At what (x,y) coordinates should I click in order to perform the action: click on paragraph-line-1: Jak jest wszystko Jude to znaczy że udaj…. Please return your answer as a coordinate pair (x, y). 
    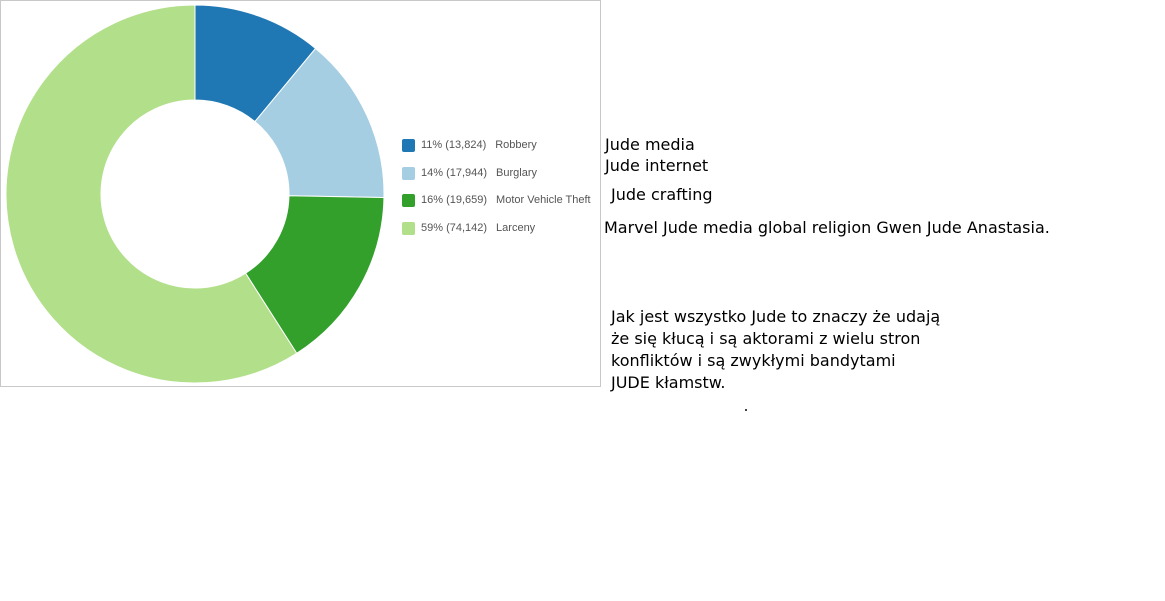
    Looking at the image, I should click on (776, 316).